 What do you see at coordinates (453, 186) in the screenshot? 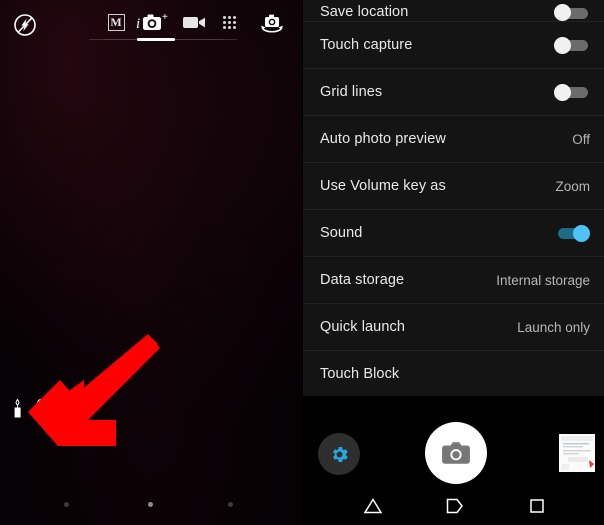
I see `setting-row-use-volume-key-as: Use Volume key as Zoom` at bounding box center [453, 186].